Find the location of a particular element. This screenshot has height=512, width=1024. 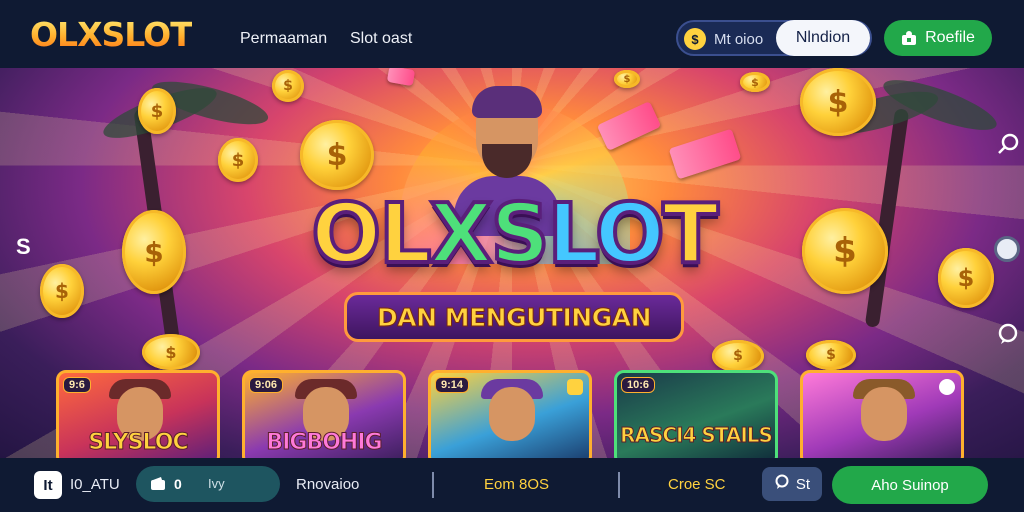

game-card: 9:6 SLYSLOC is located at coordinates (138, 414).